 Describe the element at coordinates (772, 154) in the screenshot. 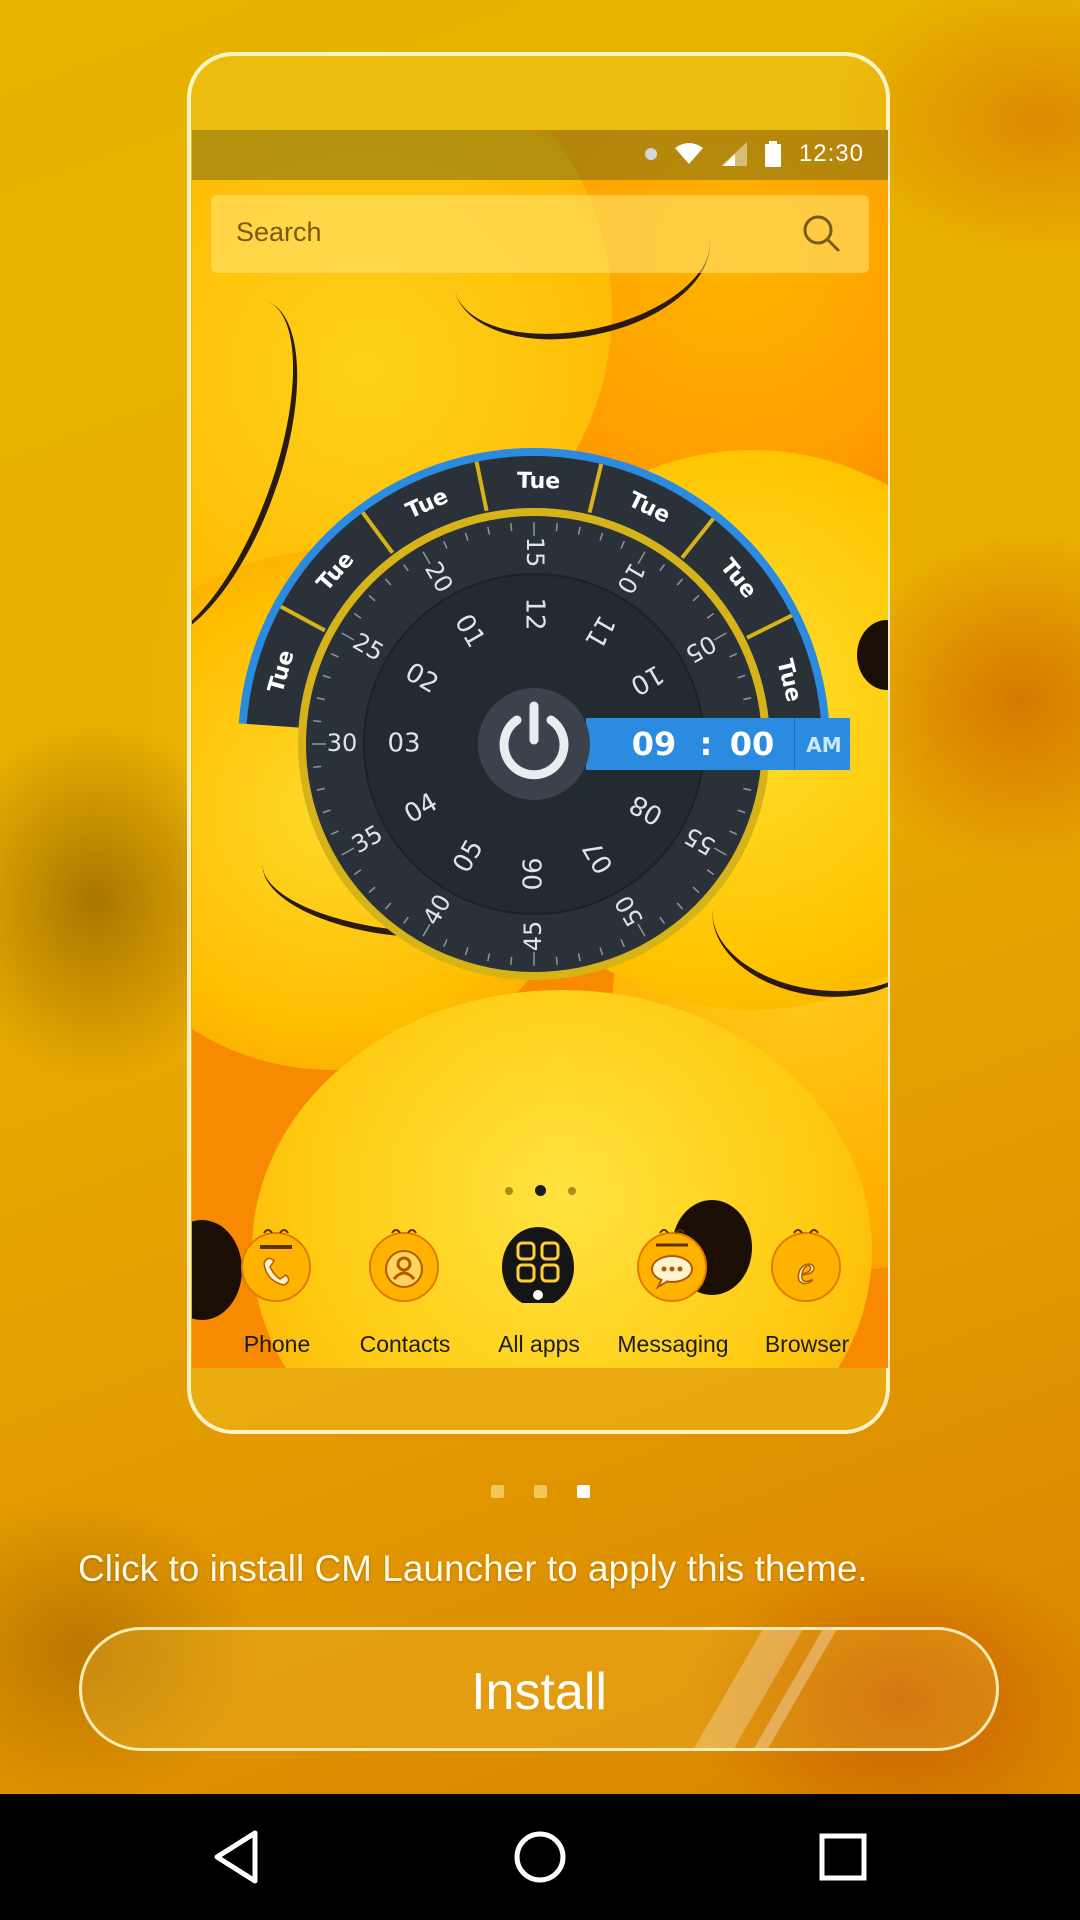

I see `battery-icon` at that location.